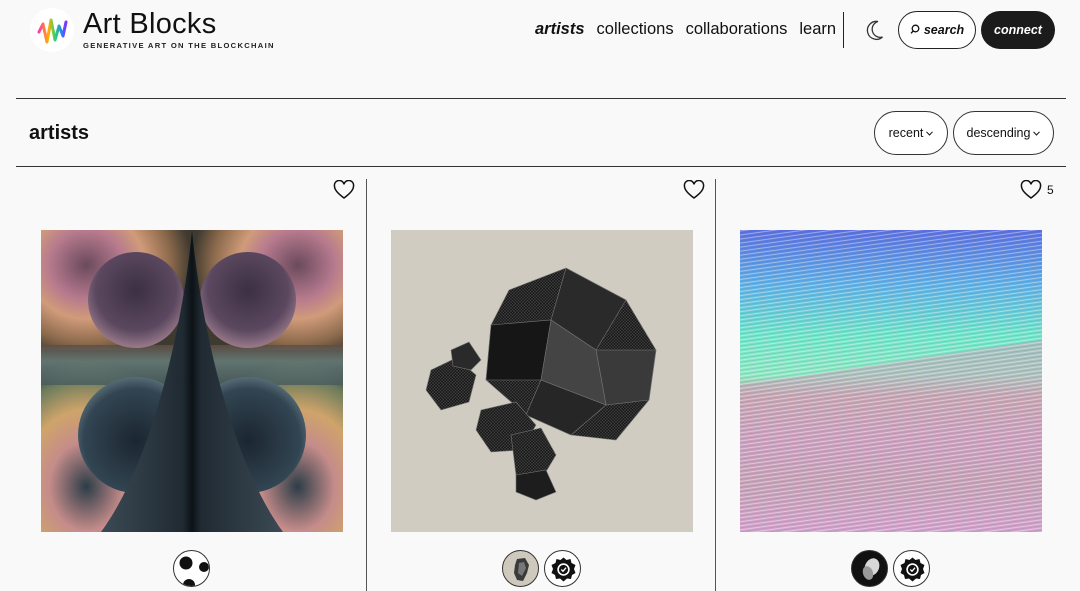 The width and height of the screenshot is (1080, 591). I want to click on sort-by-dropdown: recent, so click(911, 133).